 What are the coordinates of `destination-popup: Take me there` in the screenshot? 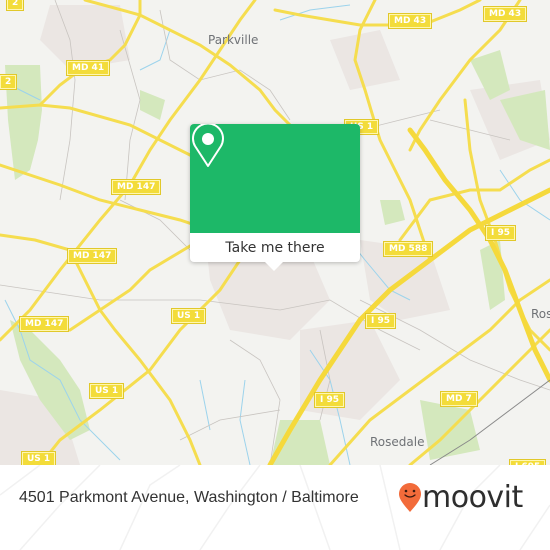 It's located at (275, 197).